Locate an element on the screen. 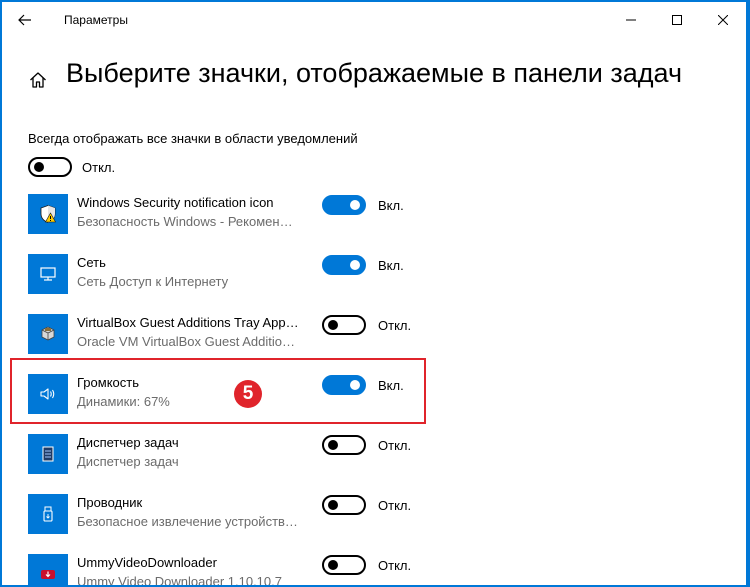  app-name-explorer: Проводник is located at coordinates (110, 502).